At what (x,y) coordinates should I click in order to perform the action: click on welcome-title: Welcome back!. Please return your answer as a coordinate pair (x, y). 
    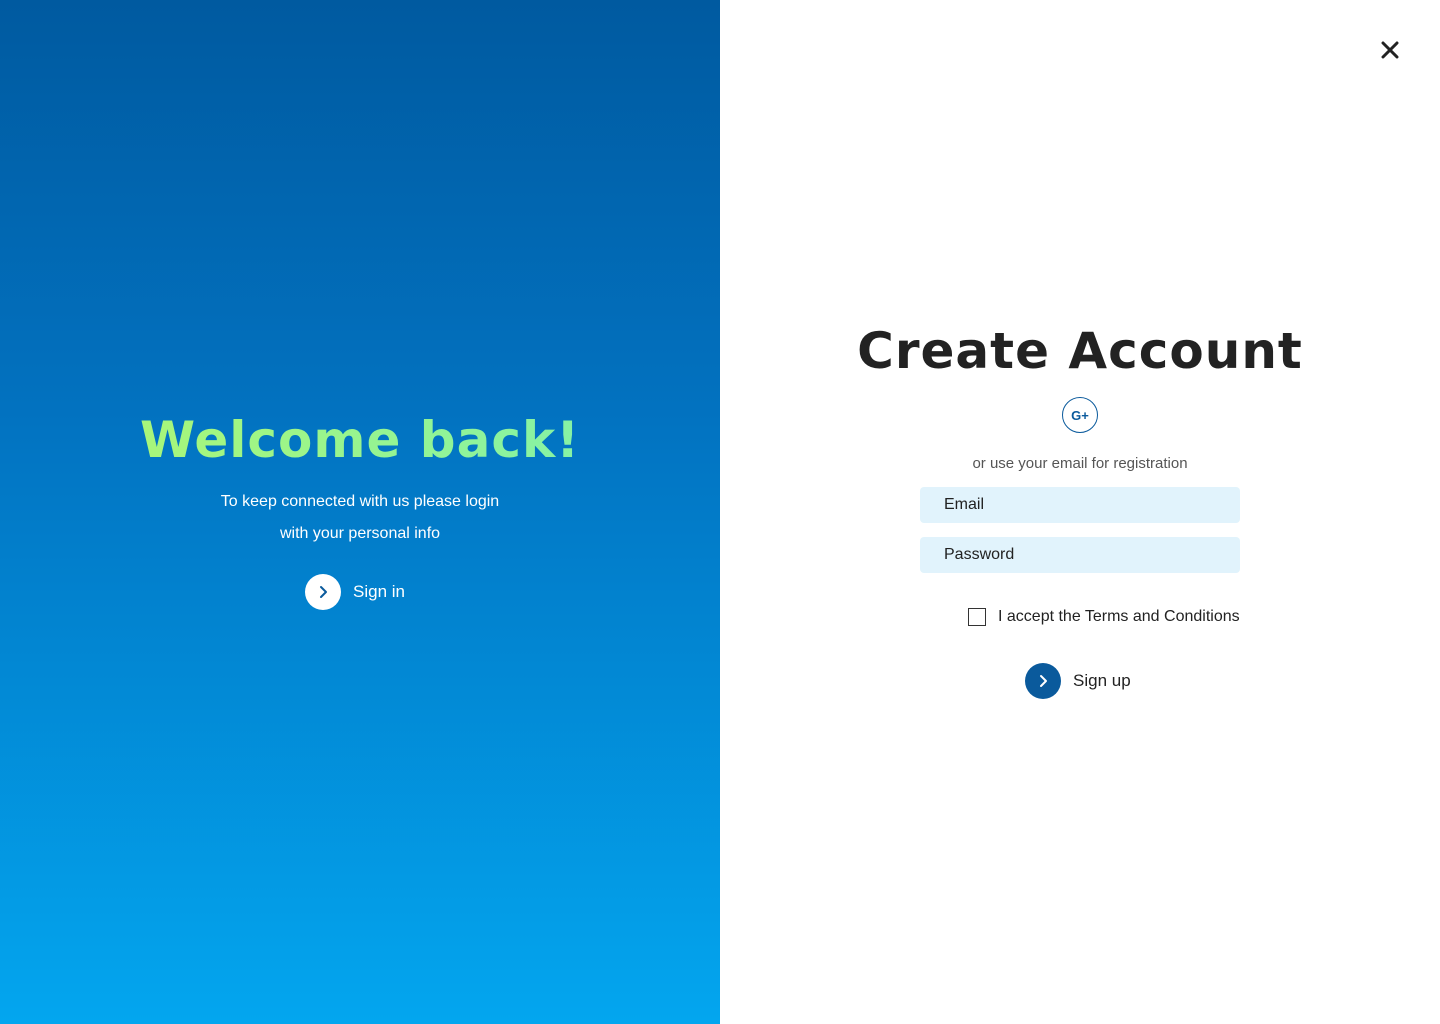
    Looking at the image, I should click on (360, 440).